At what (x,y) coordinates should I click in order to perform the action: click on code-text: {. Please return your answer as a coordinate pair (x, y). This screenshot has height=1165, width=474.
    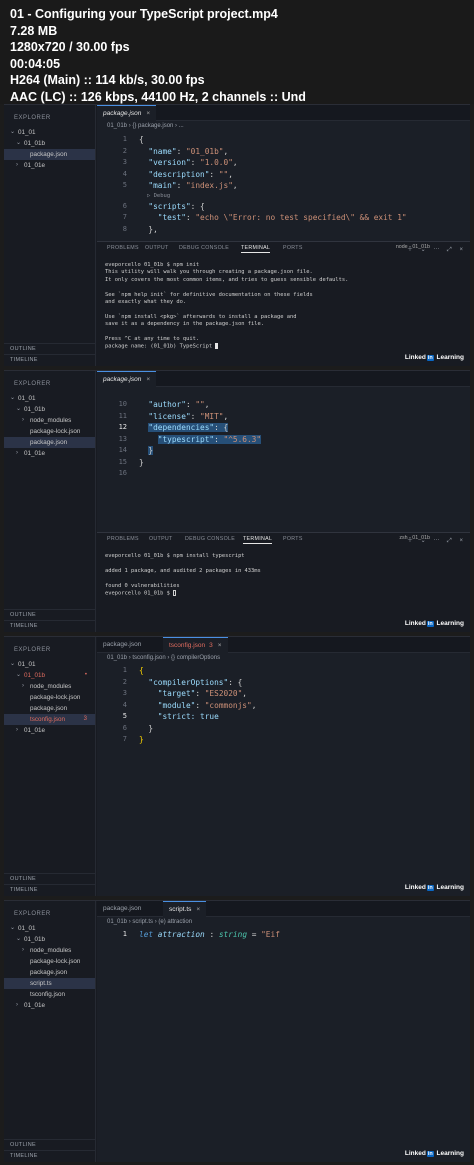
    Looking at the image, I should click on (141, 671).